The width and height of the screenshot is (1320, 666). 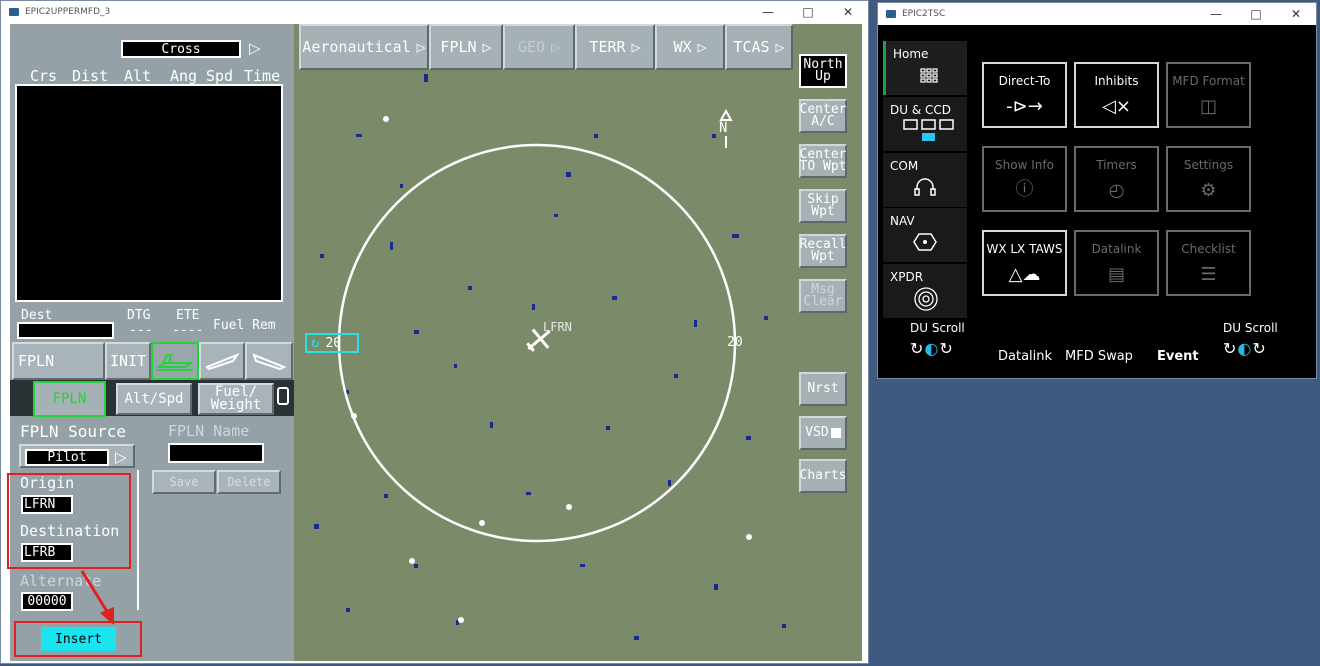 What do you see at coordinates (37, 315) in the screenshot?
I see `dest-label: Dest` at bounding box center [37, 315].